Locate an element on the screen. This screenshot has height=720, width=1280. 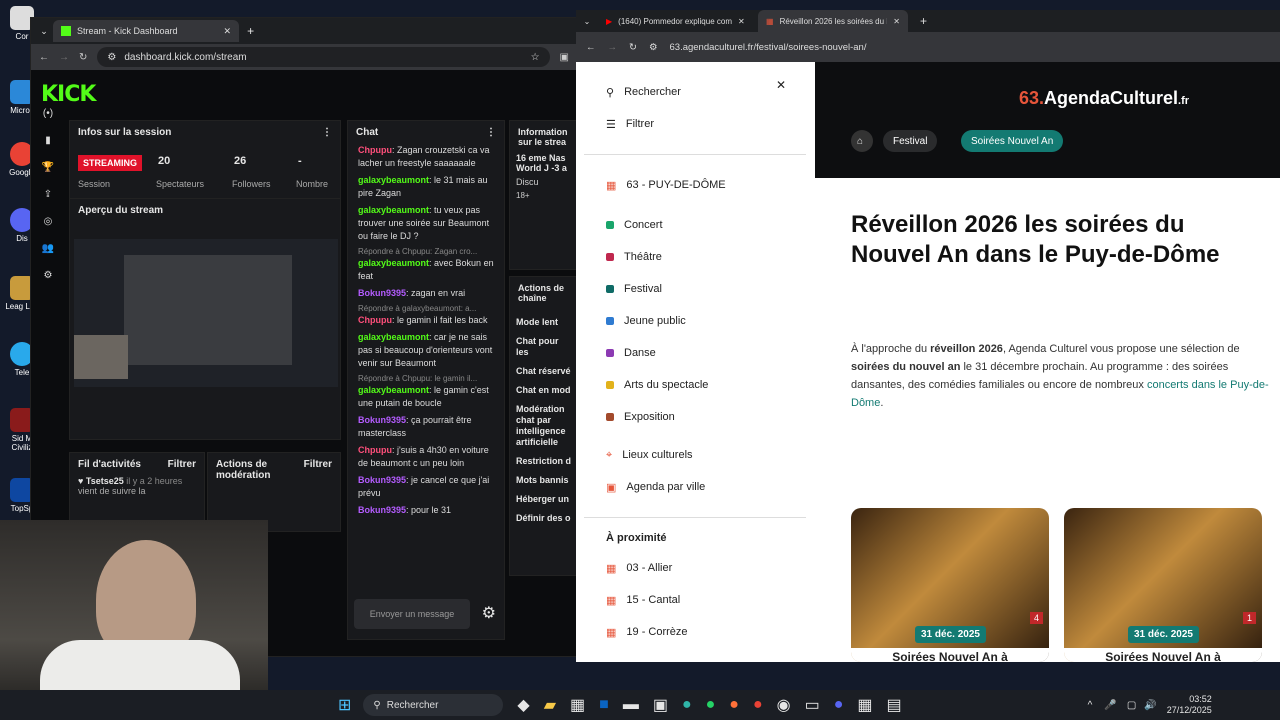
activity-filter-button: Filtrer is located at coordinates (182, 464).